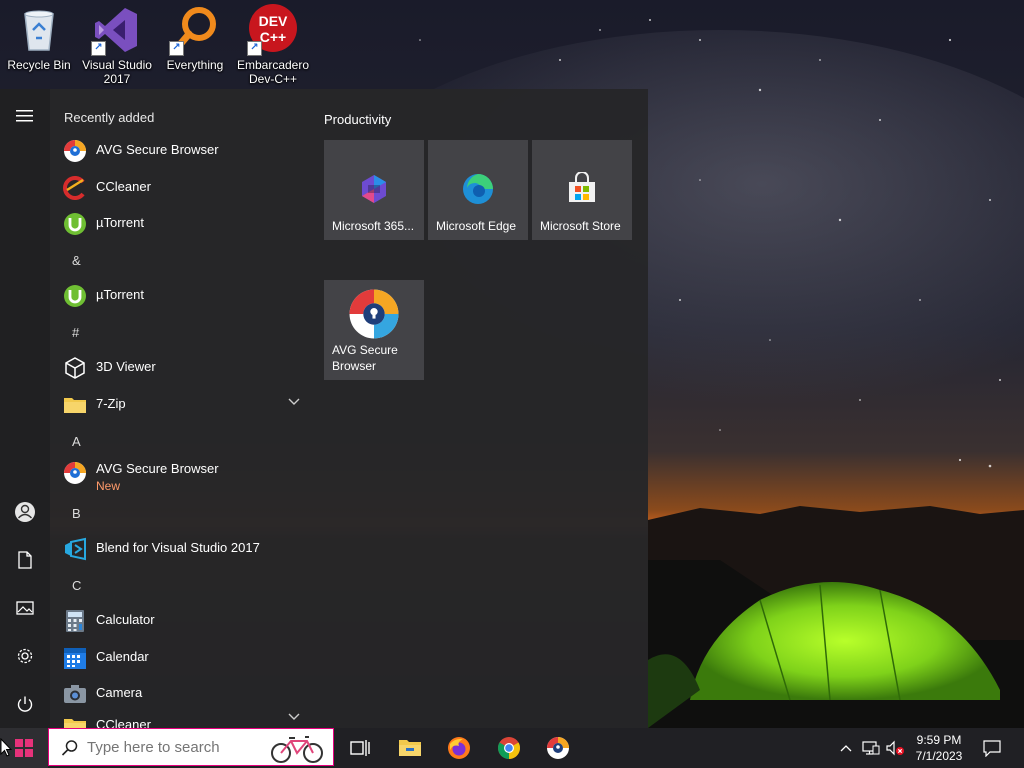 This screenshot has height=768, width=1024. I want to click on network-icon, so click(871, 748).